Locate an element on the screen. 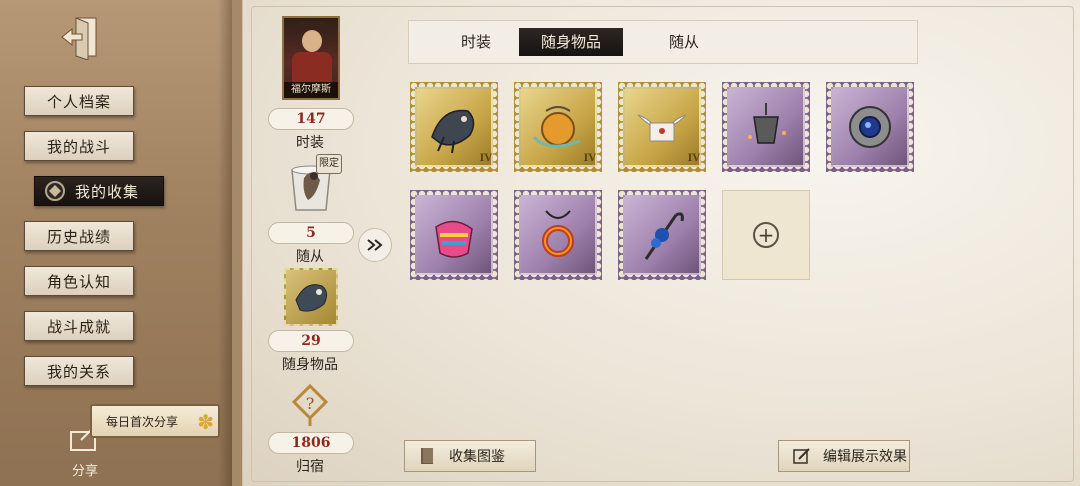 The image size is (1080, 486). collection-button-label: 收集图鉴 is located at coordinates (477, 457).